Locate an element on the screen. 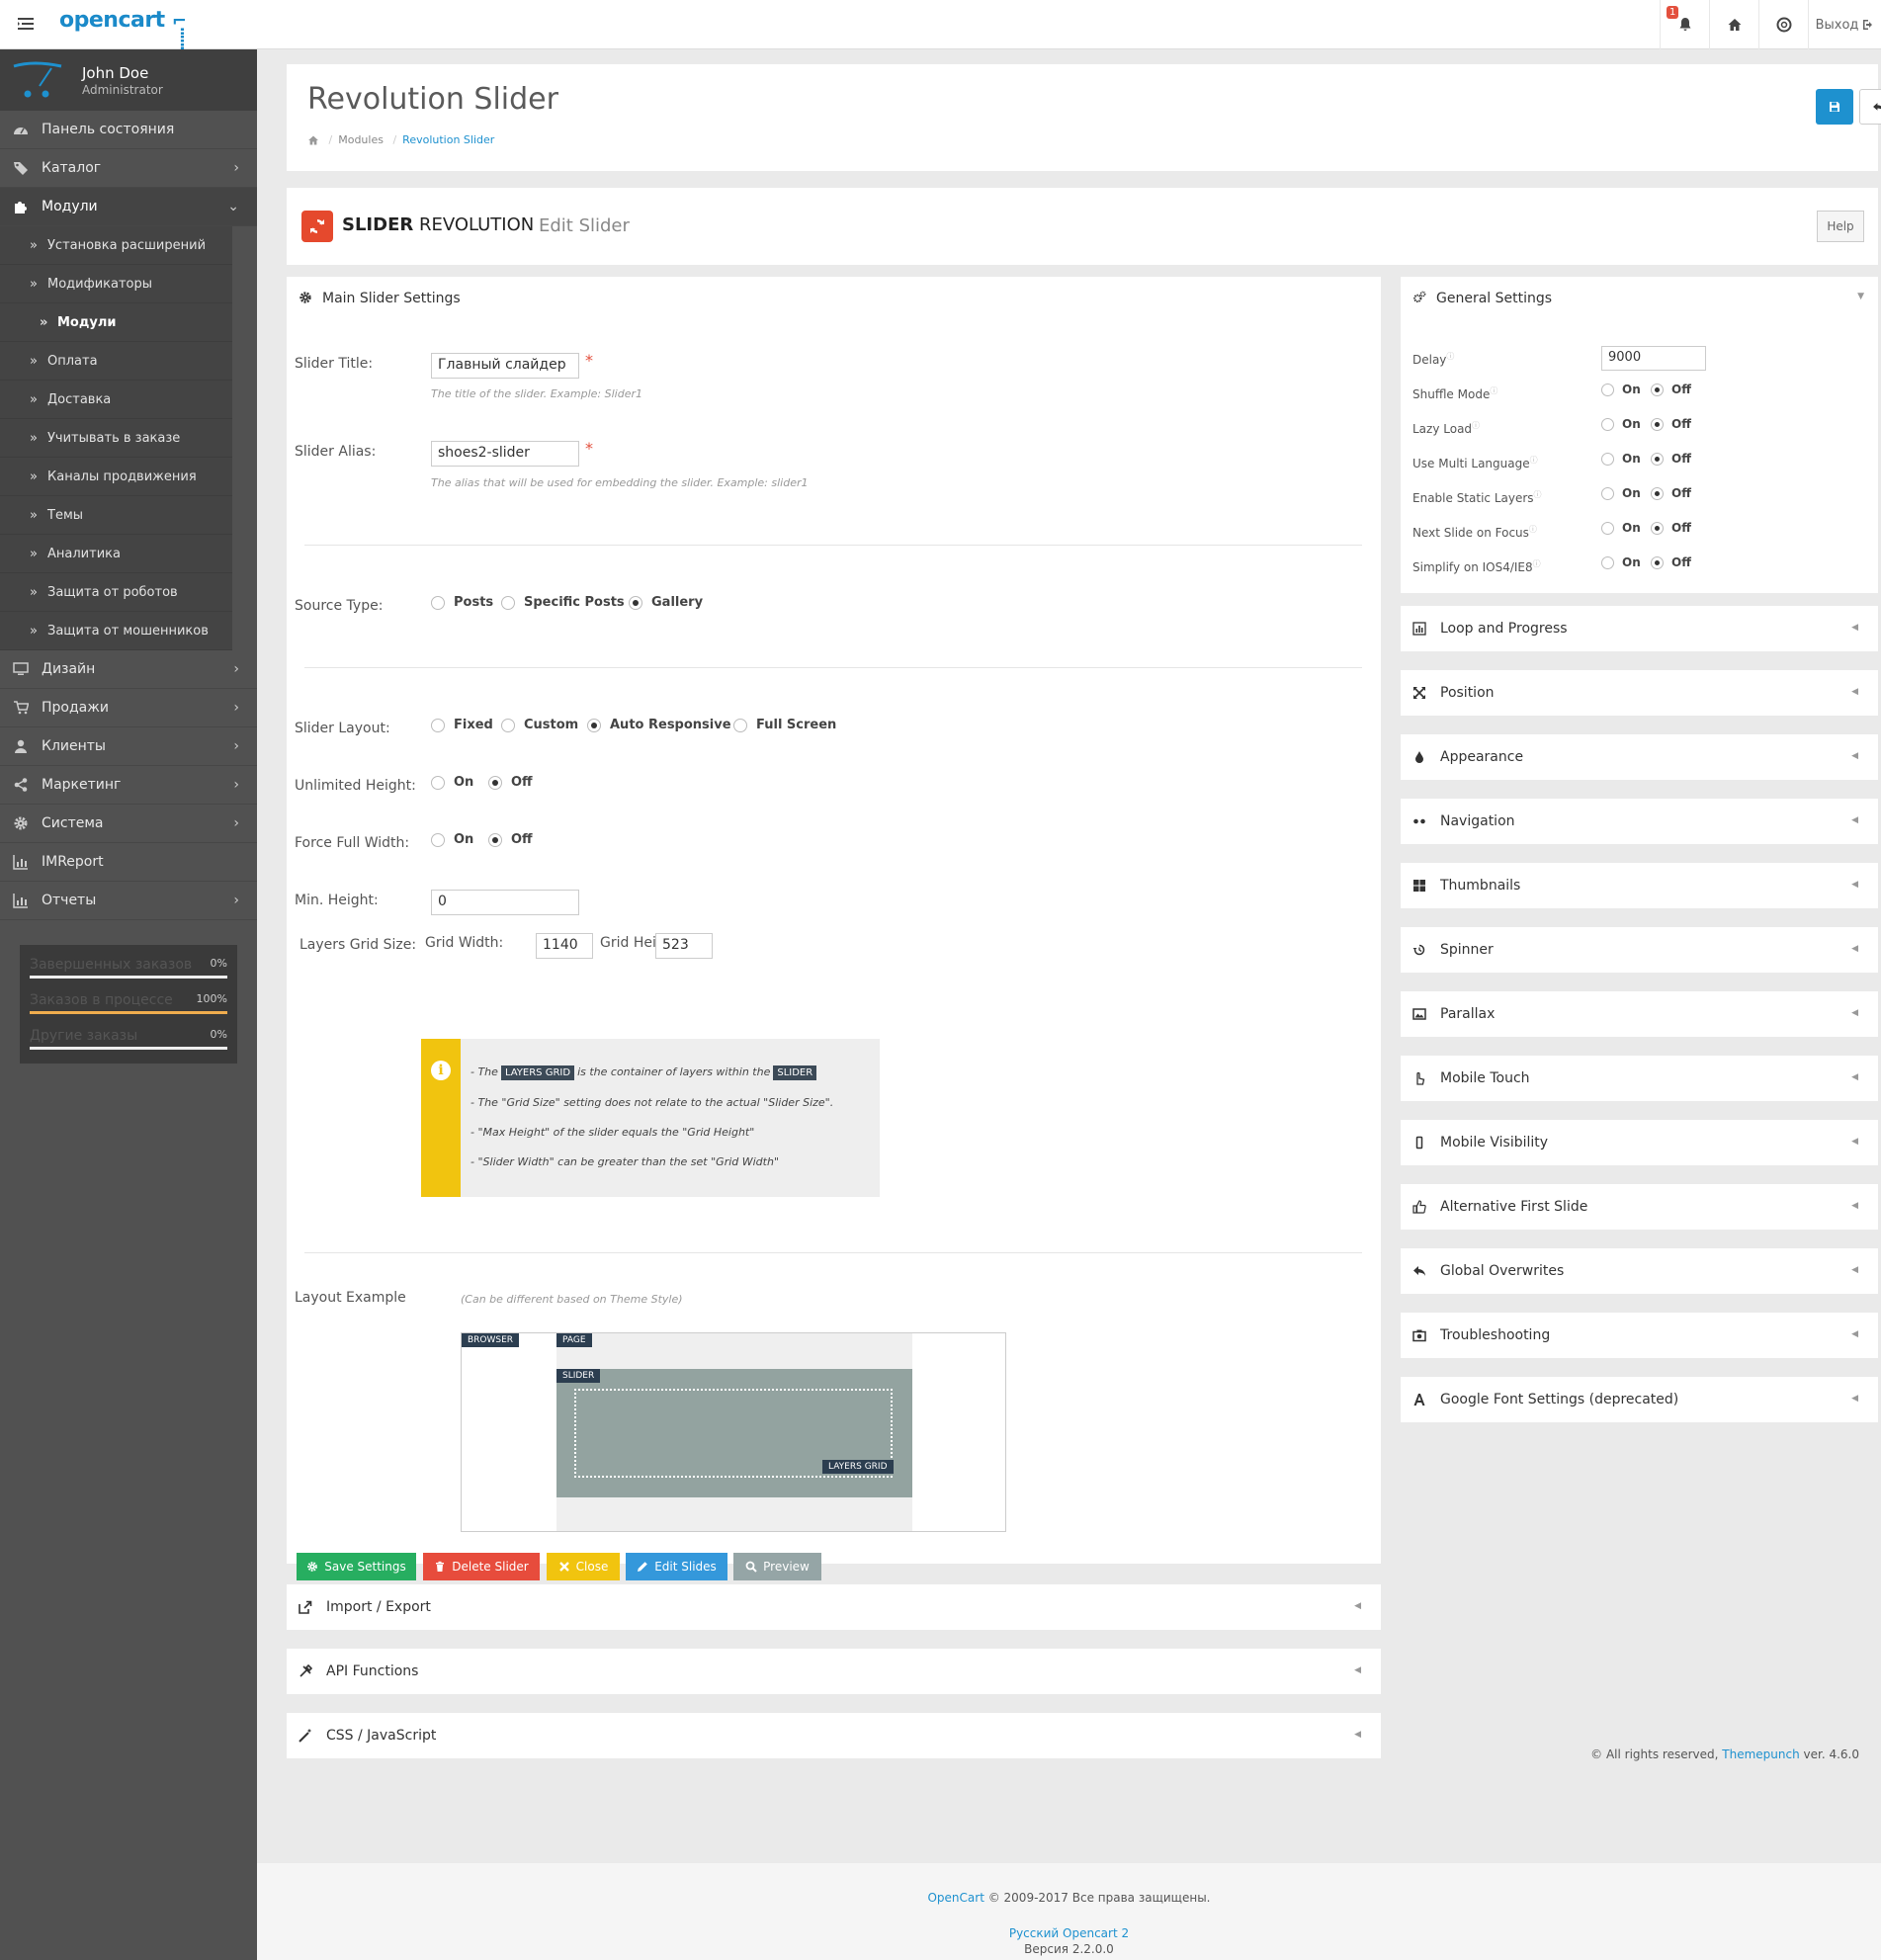 The height and width of the screenshot is (1960, 1881). sidebar-sub-analytics: Аналитика is located at coordinates (116, 554).